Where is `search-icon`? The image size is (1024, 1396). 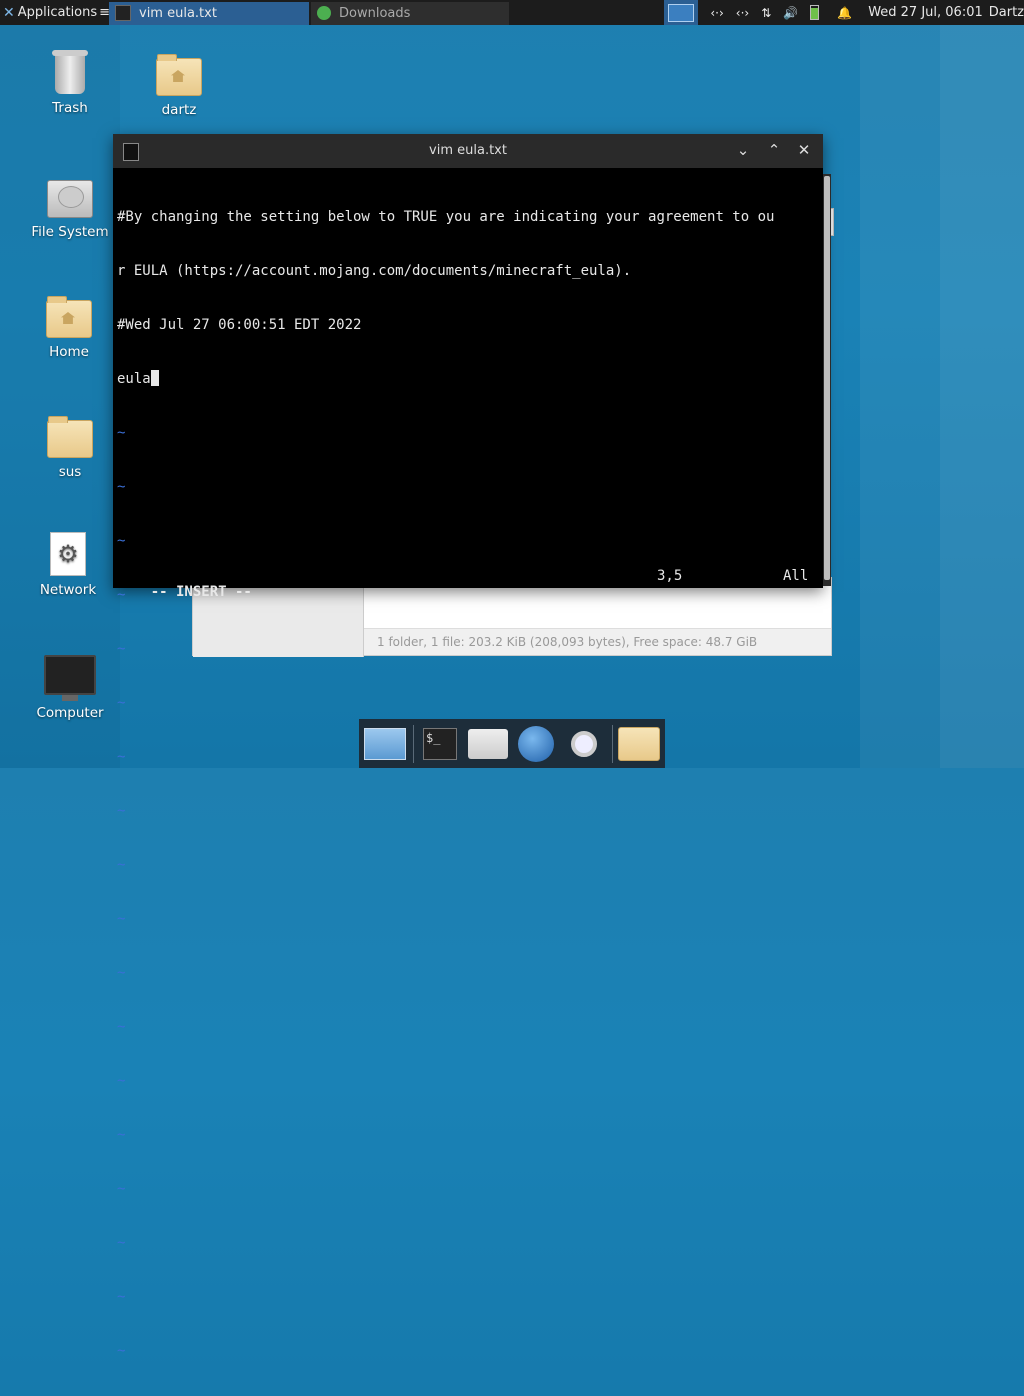
search-icon is located at coordinates (584, 743).